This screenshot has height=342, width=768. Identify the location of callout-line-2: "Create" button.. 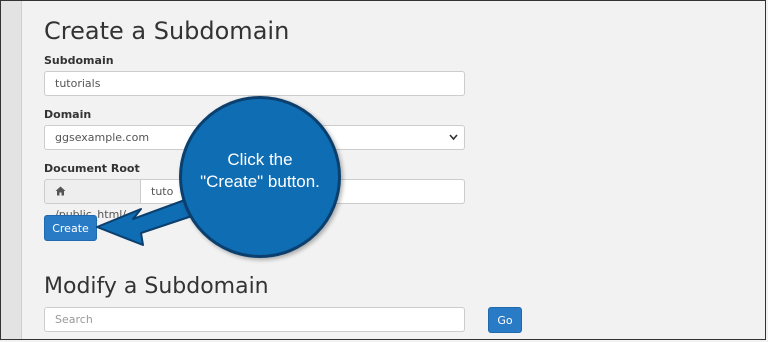
(260, 181).